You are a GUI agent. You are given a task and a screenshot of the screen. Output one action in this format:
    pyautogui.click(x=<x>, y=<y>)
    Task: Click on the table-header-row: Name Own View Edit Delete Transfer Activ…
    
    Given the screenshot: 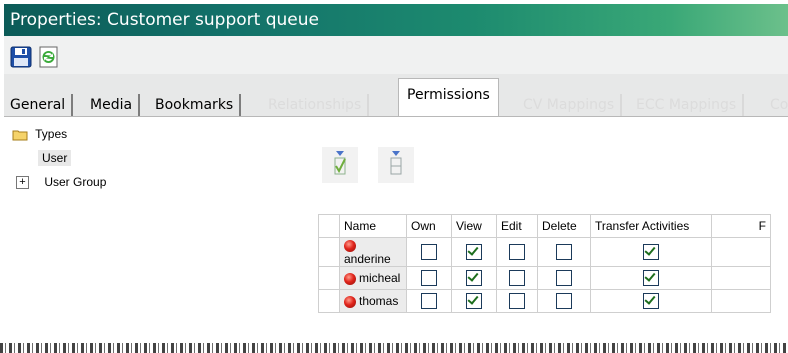 What is the action you would take?
    pyautogui.click(x=544, y=226)
    